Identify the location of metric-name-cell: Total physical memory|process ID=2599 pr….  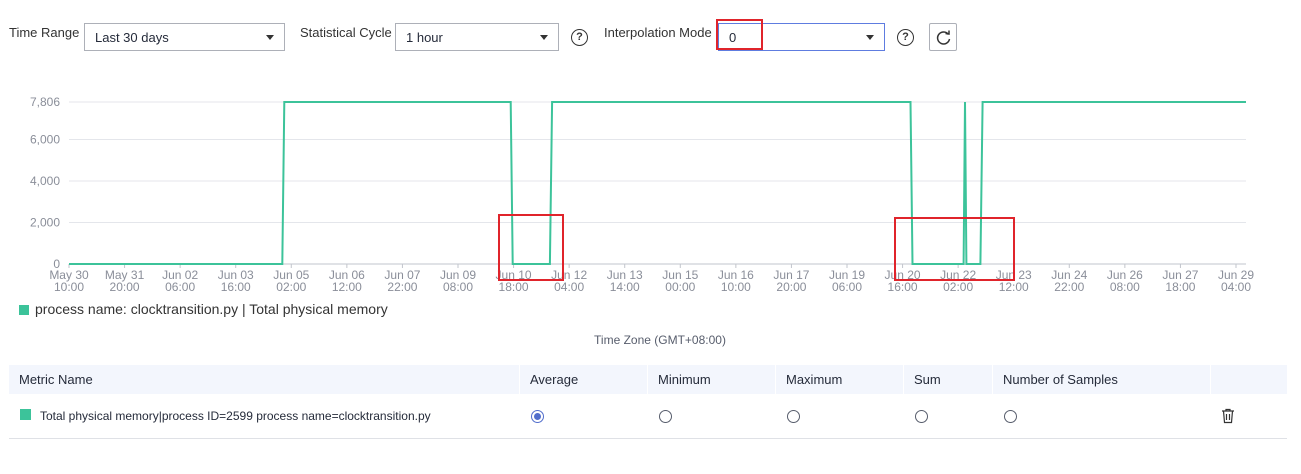
(235, 416).